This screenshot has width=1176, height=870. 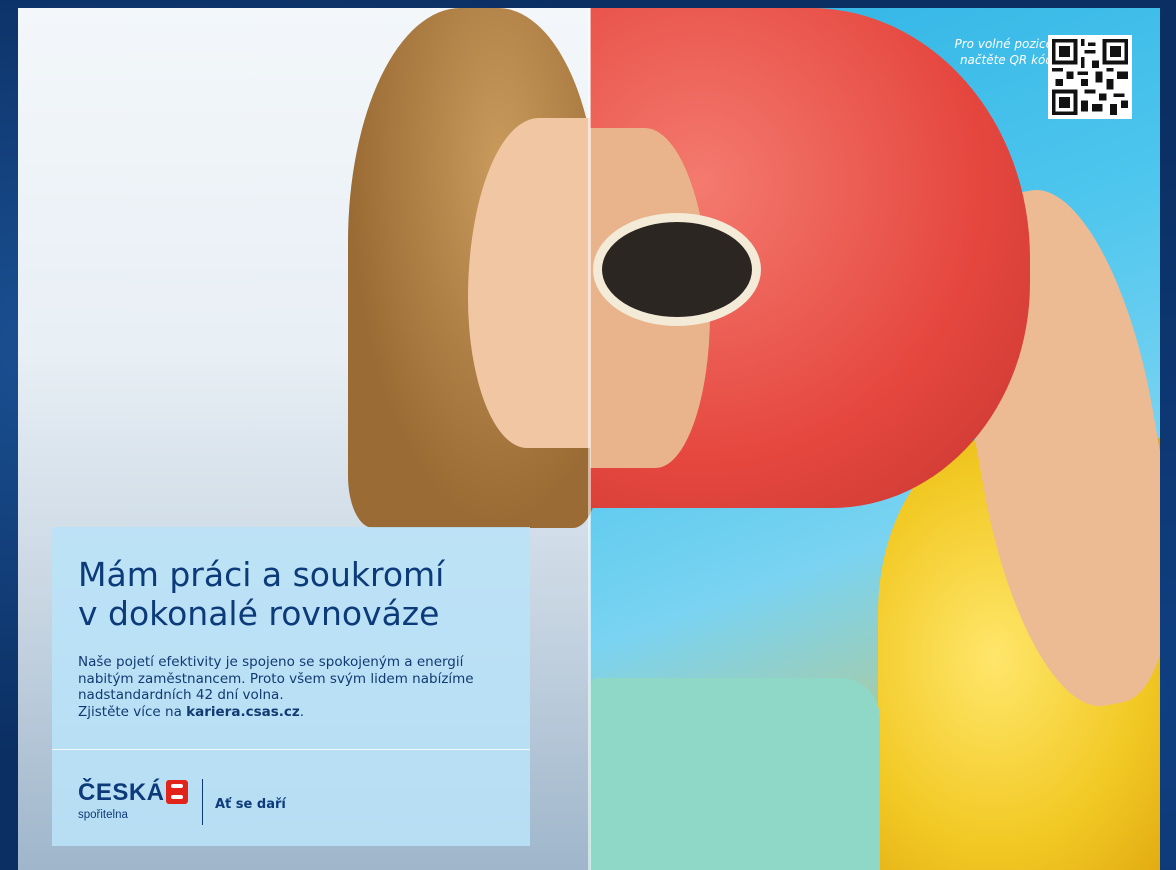 What do you see at coordinates (250, 804) in the screenshot?
I see `brand-slogan: Ať se daří` at bounding box center [250, 804].